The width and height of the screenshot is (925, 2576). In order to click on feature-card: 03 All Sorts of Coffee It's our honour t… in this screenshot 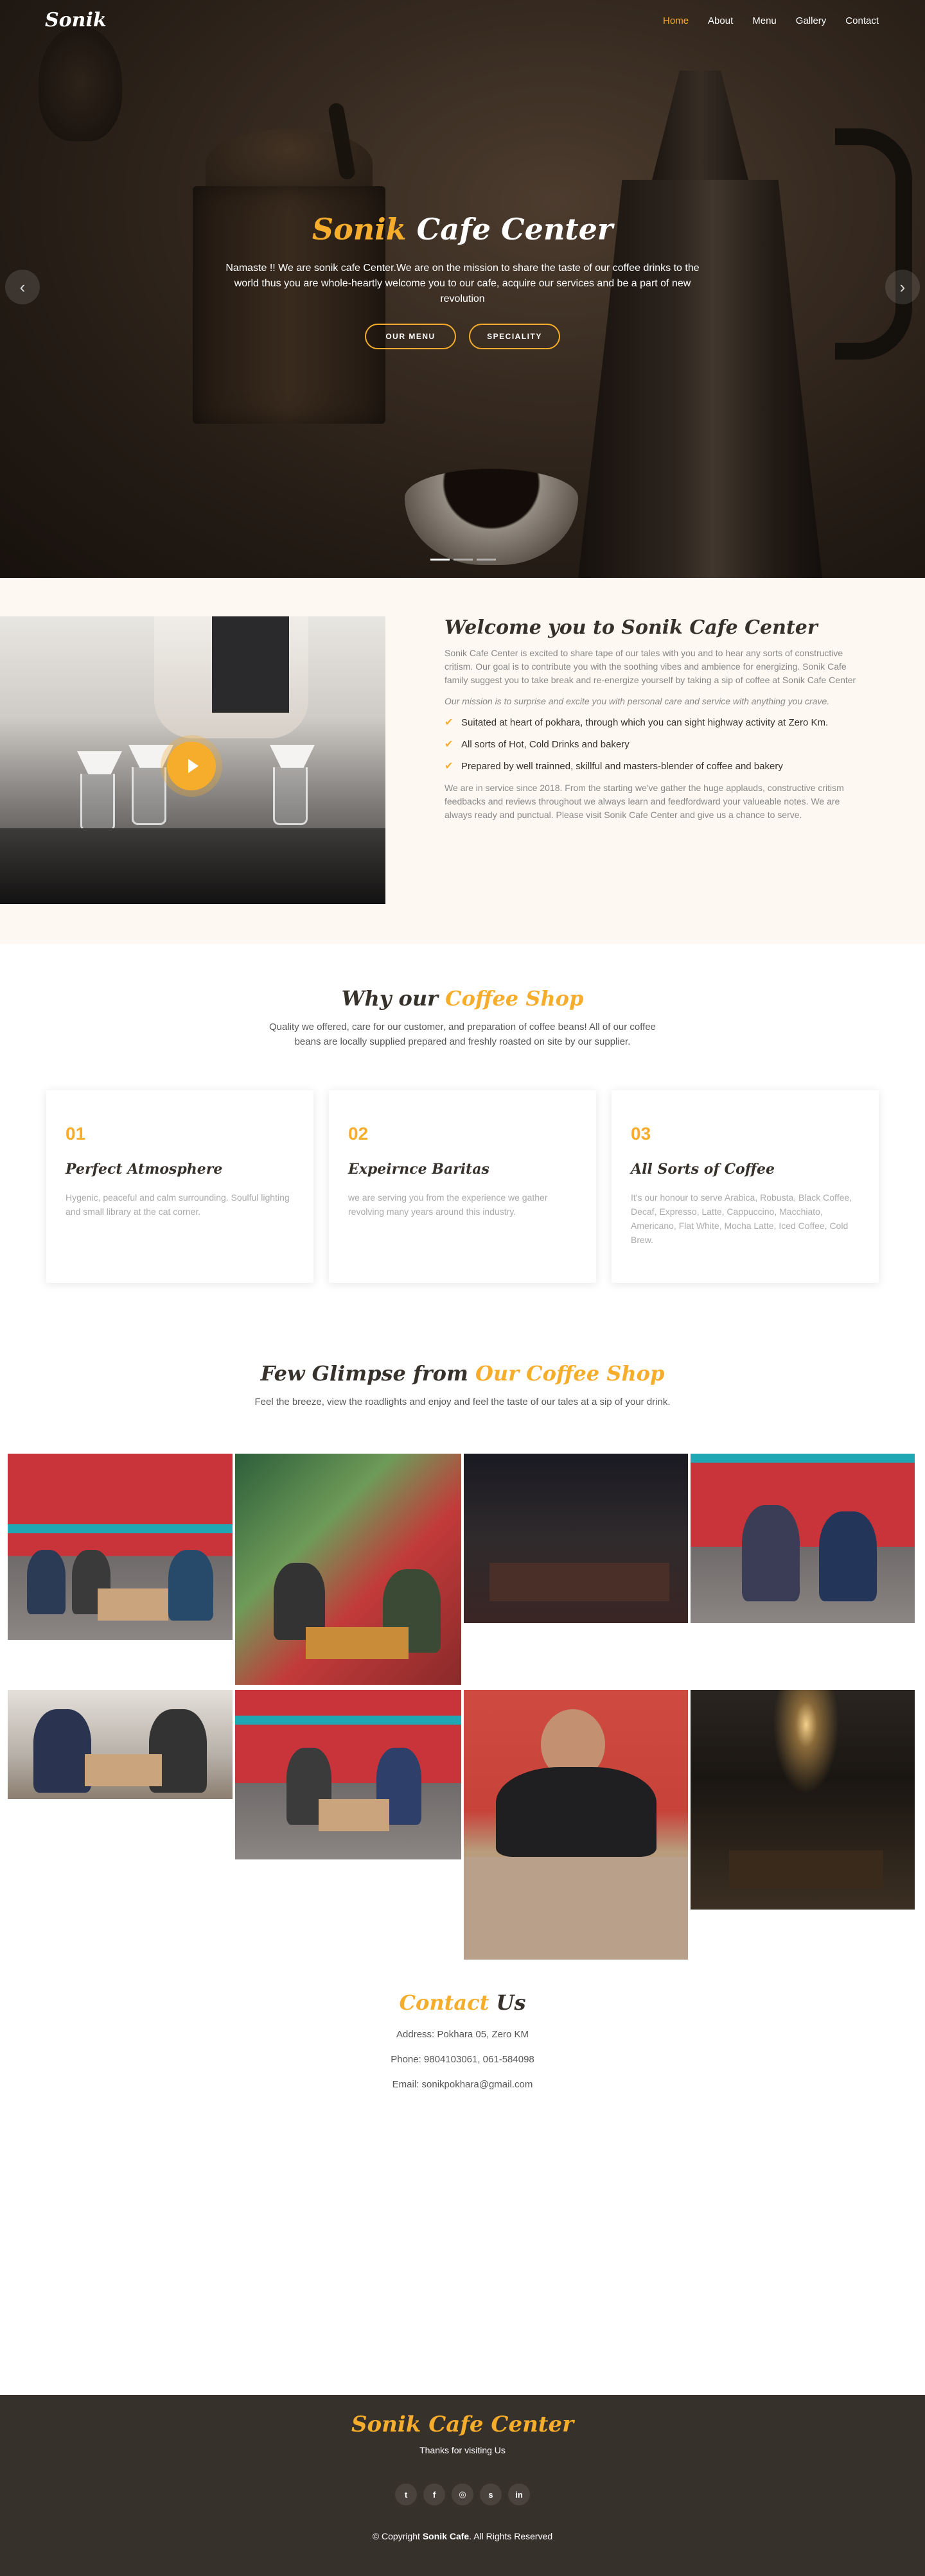, I will do `click(746, 1186)`.